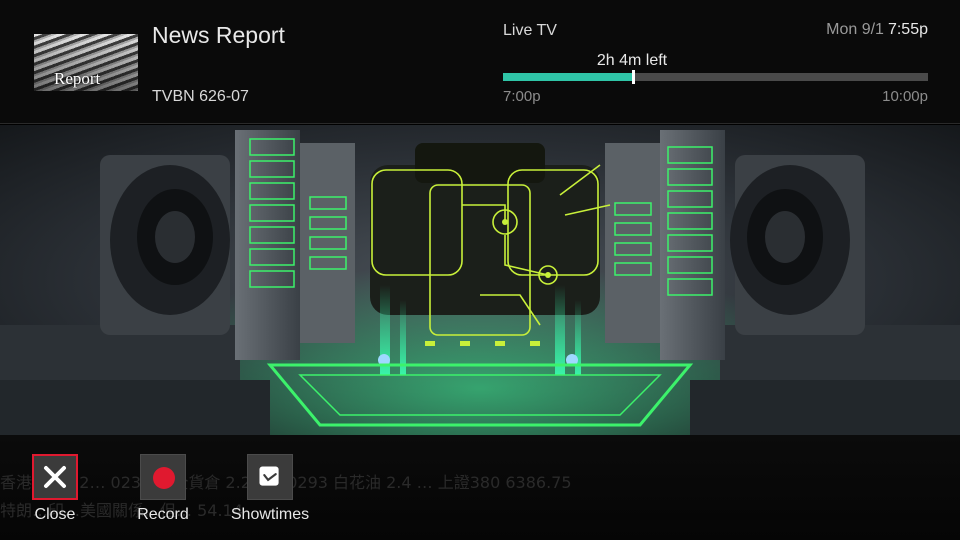  What do you see at coordinates (530, 30) in the screenshot?
I see `source-label: Live TV` at bounding box center [530, 30].